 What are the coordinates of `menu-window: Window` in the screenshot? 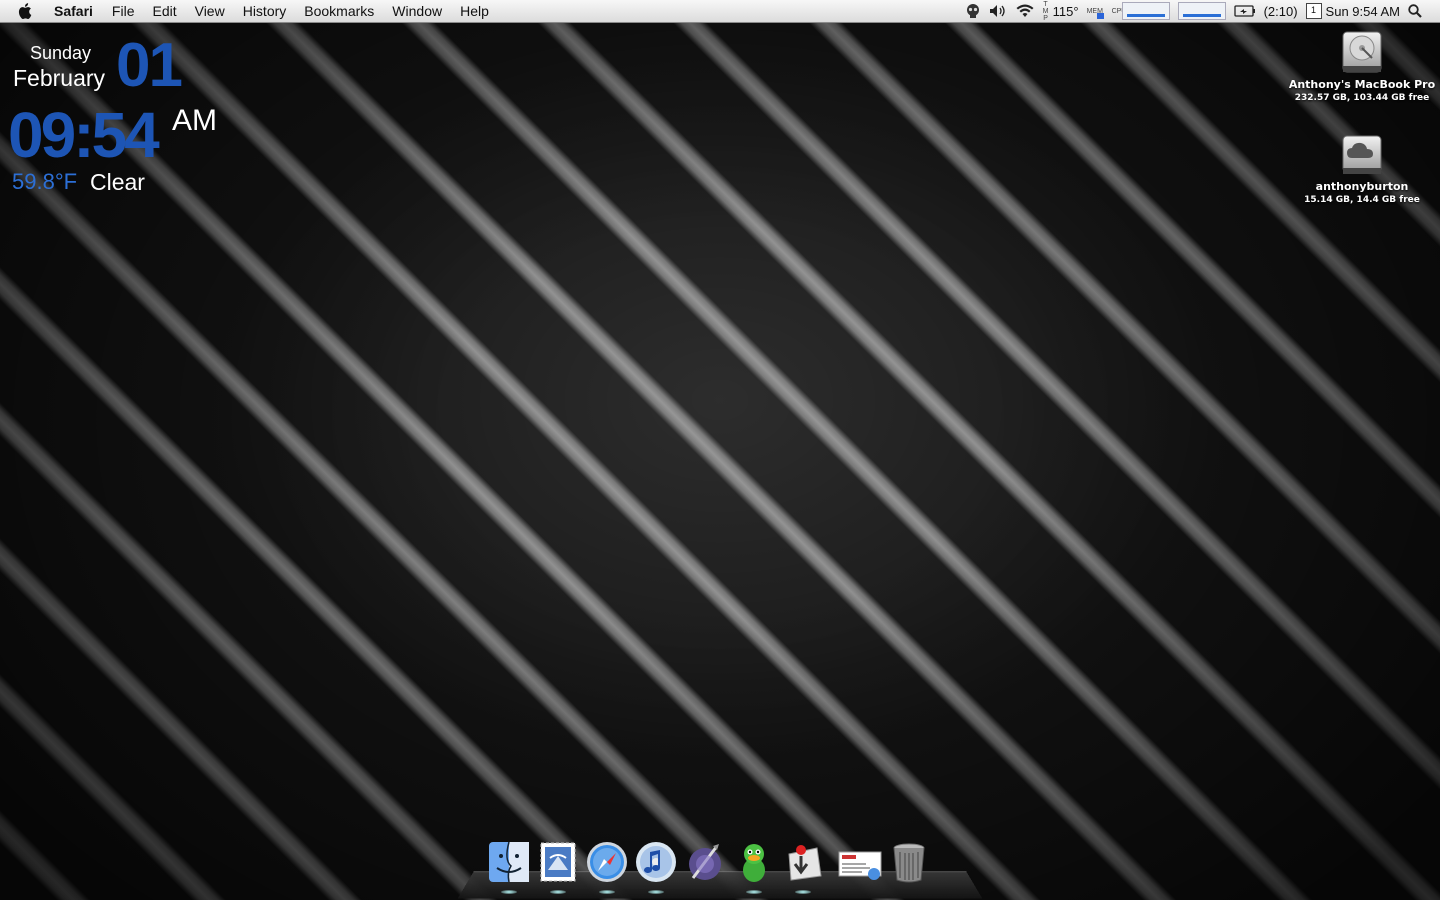 It's located at (417, 11).